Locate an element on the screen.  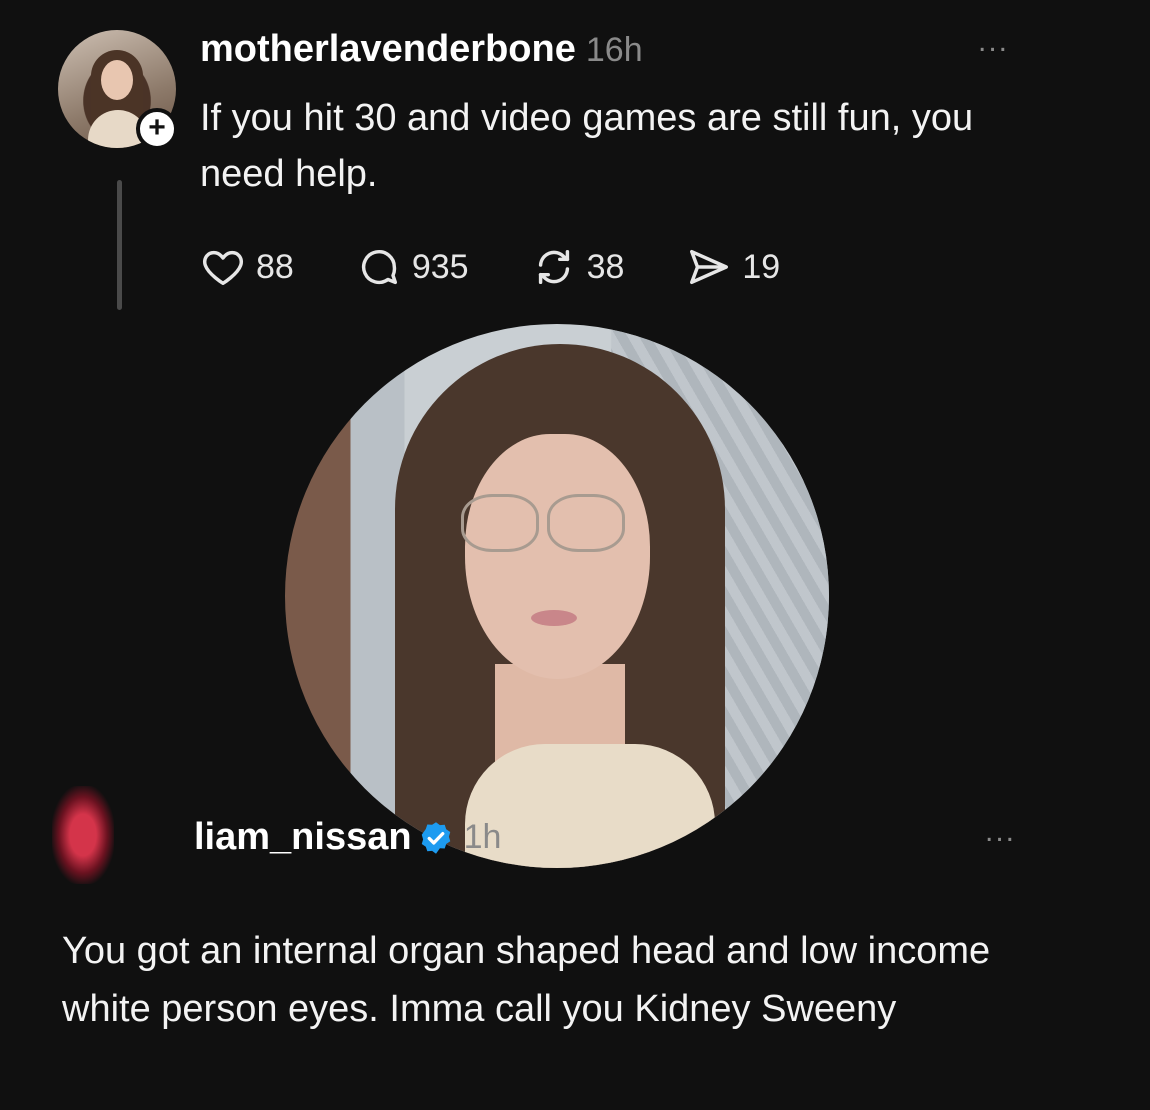
reply-time: 1h is located at coordinates (482, 837).